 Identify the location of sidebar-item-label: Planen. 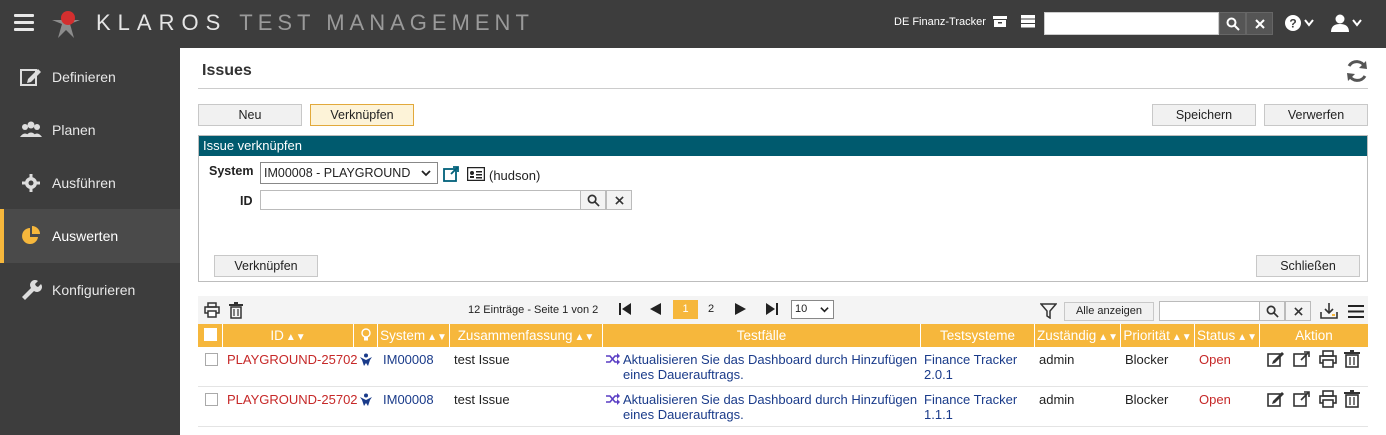
(74, 130).